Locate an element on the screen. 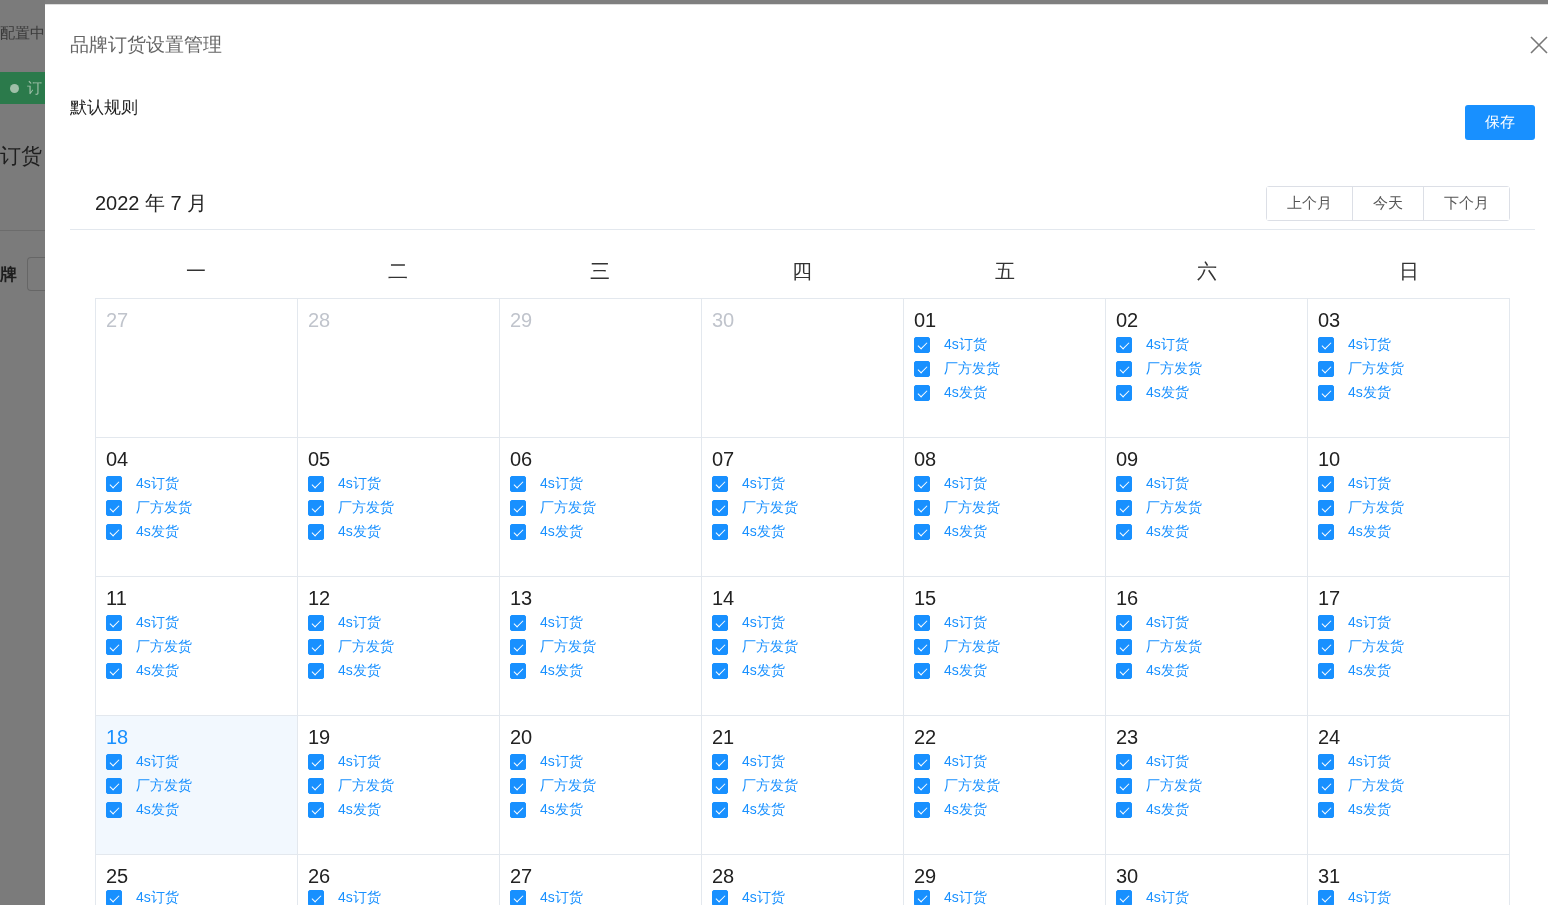 The image size is (1548, 905). day-cell: 02 4s订货 厂方发货 4s发货 is located at coordinates (1207, 368).